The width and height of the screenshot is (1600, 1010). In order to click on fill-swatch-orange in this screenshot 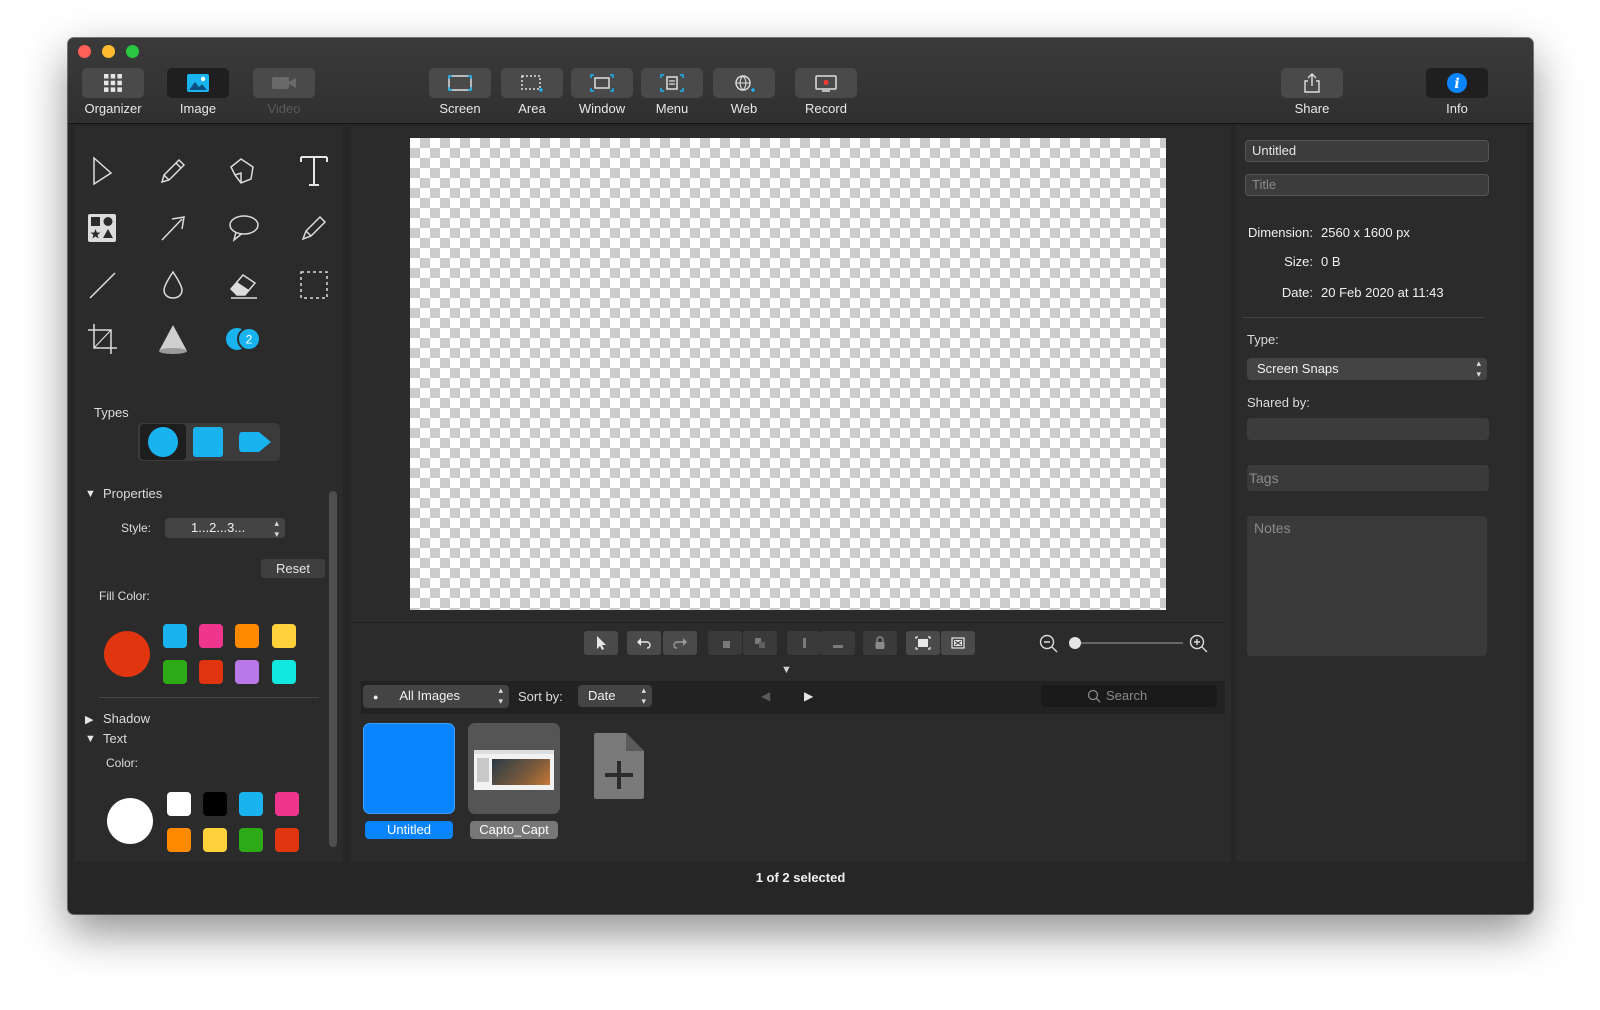, I will do `click(247, 636)`.